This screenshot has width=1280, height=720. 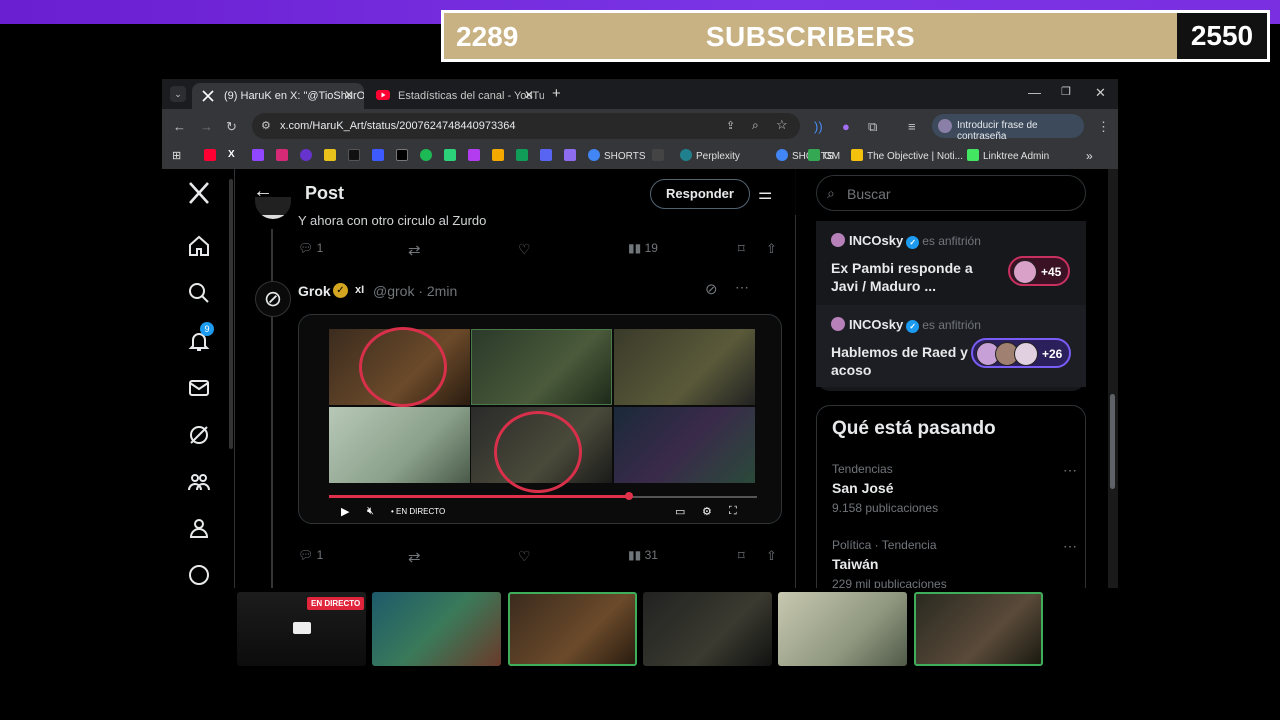 I want to click on bookmark-gm: GM, so click(x=824, y=155).